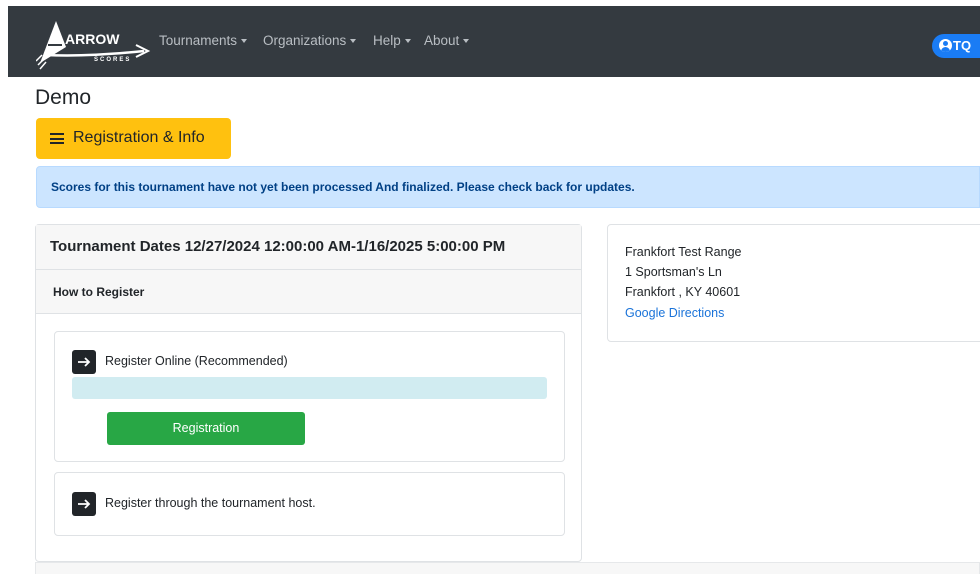 This screenshot has width=980, height=574. What do you see at coordinates (683, 252) in the screenshot?
I see `location-name: Frankfort Test Range` at bounding box center [683, 252].